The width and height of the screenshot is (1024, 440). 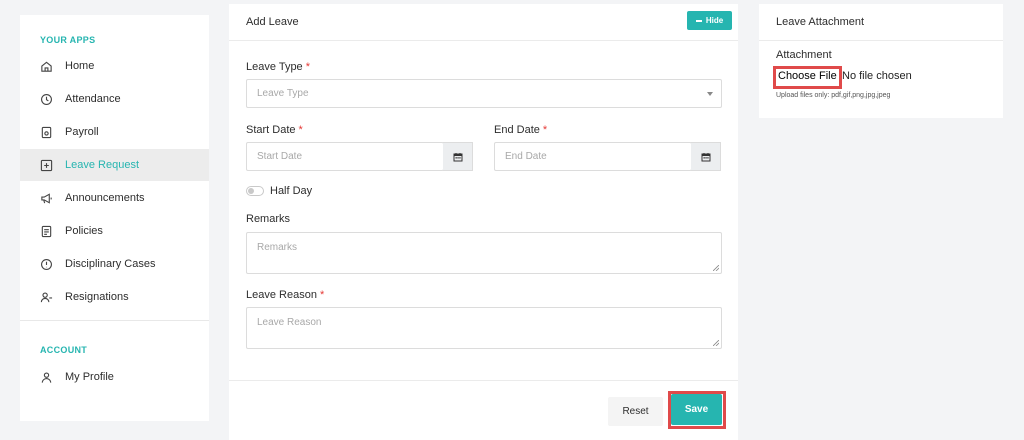 I want to click on leave-type-placeholder: Leave Type, so click(x=283, y=93).